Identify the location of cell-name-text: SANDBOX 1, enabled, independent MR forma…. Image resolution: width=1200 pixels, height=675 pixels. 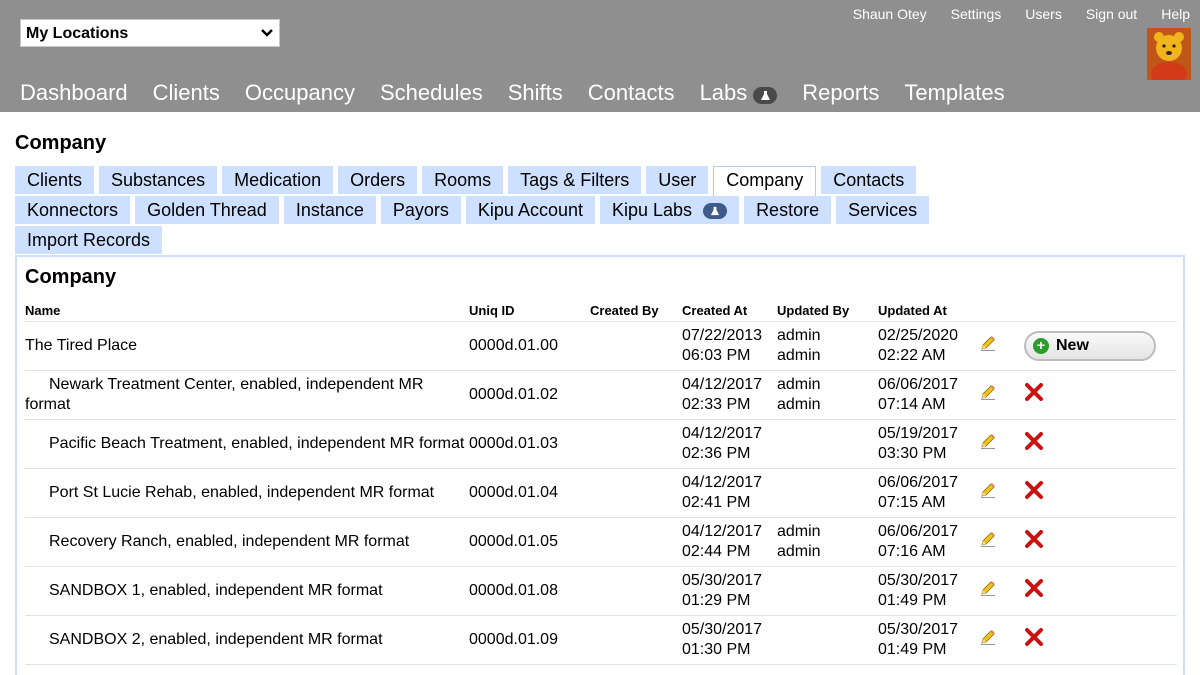
(216, 590).